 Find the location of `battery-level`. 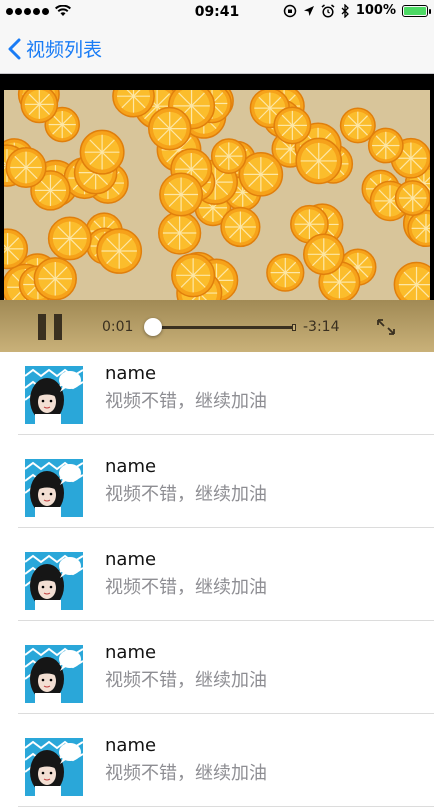

battery-level is located at coordinates (415, 10).